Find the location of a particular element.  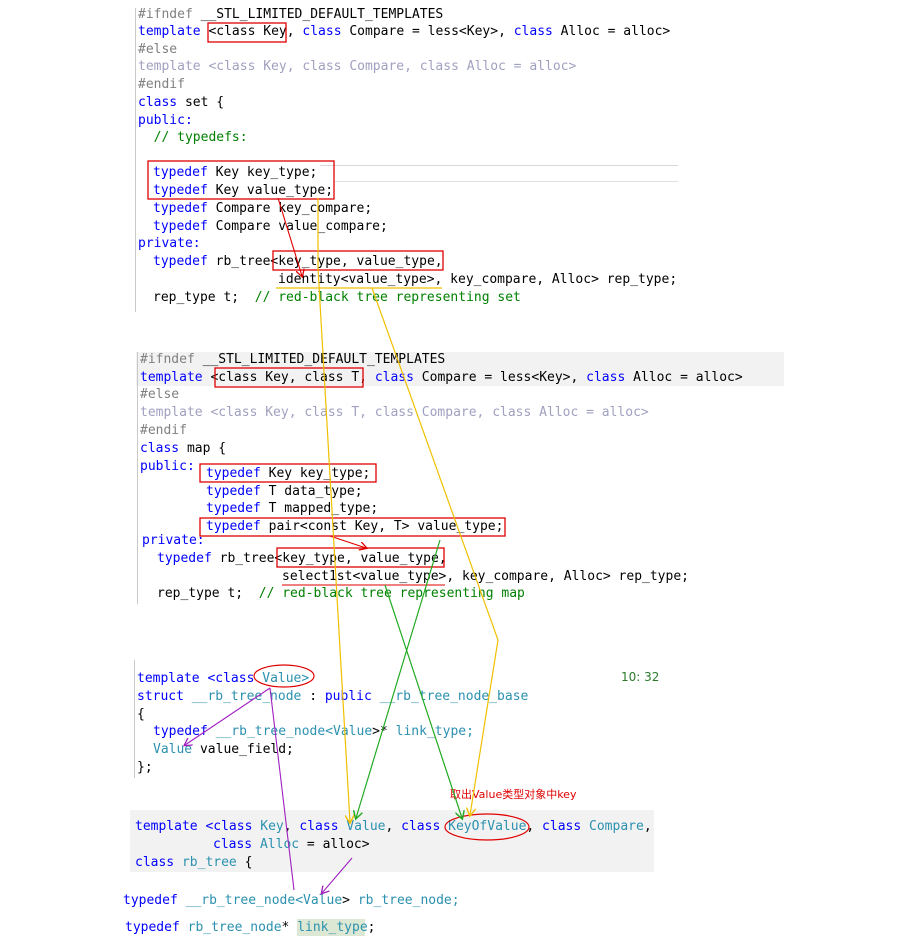

node-template-line: template <class Value> is located at coordinates (223, 678).